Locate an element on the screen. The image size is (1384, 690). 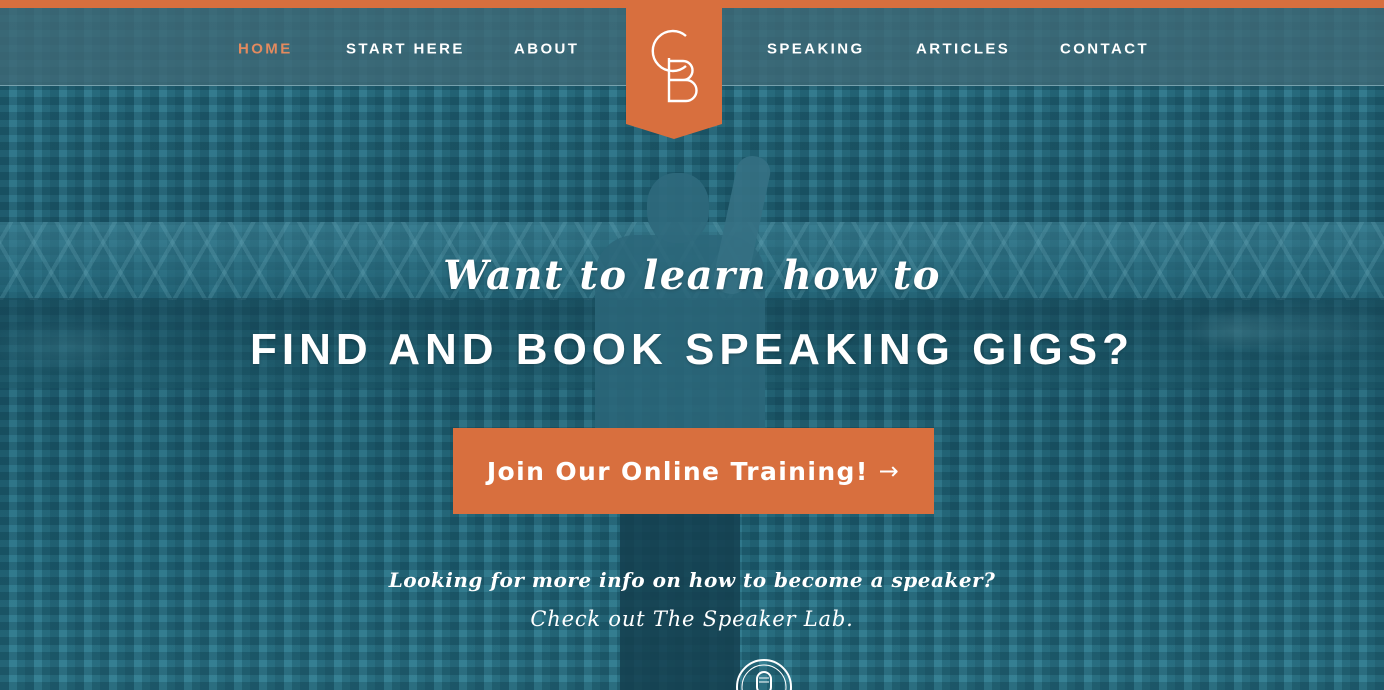
speaker-lab-link: Check out The Speaker Lab. is located at coordinates (692, 619).